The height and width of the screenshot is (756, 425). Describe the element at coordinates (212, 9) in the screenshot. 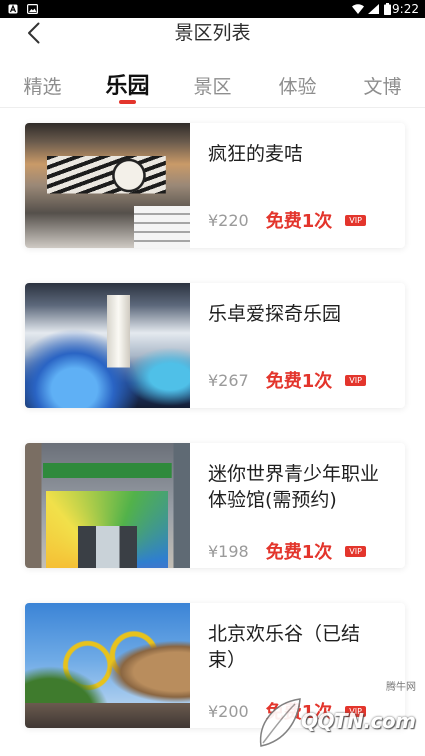

I see `status-bar: 9:22` at that location.